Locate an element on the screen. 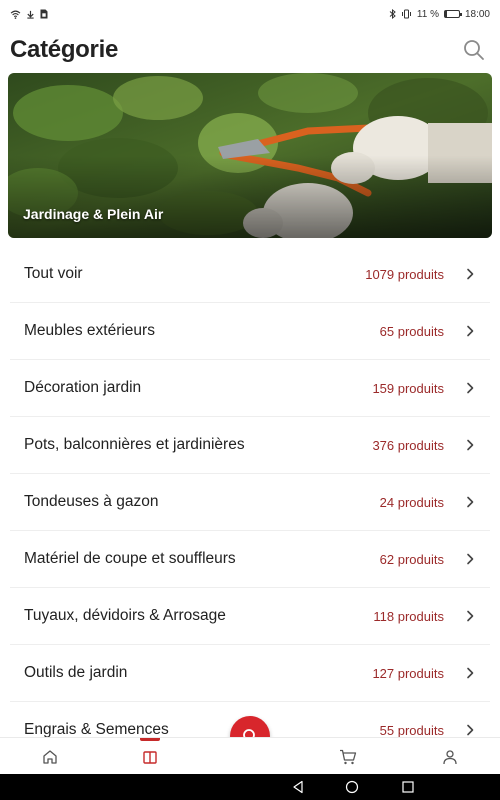 This screenshot has height=800, width=500. product-count: 1079 produits is located at coordinates (404, 274).